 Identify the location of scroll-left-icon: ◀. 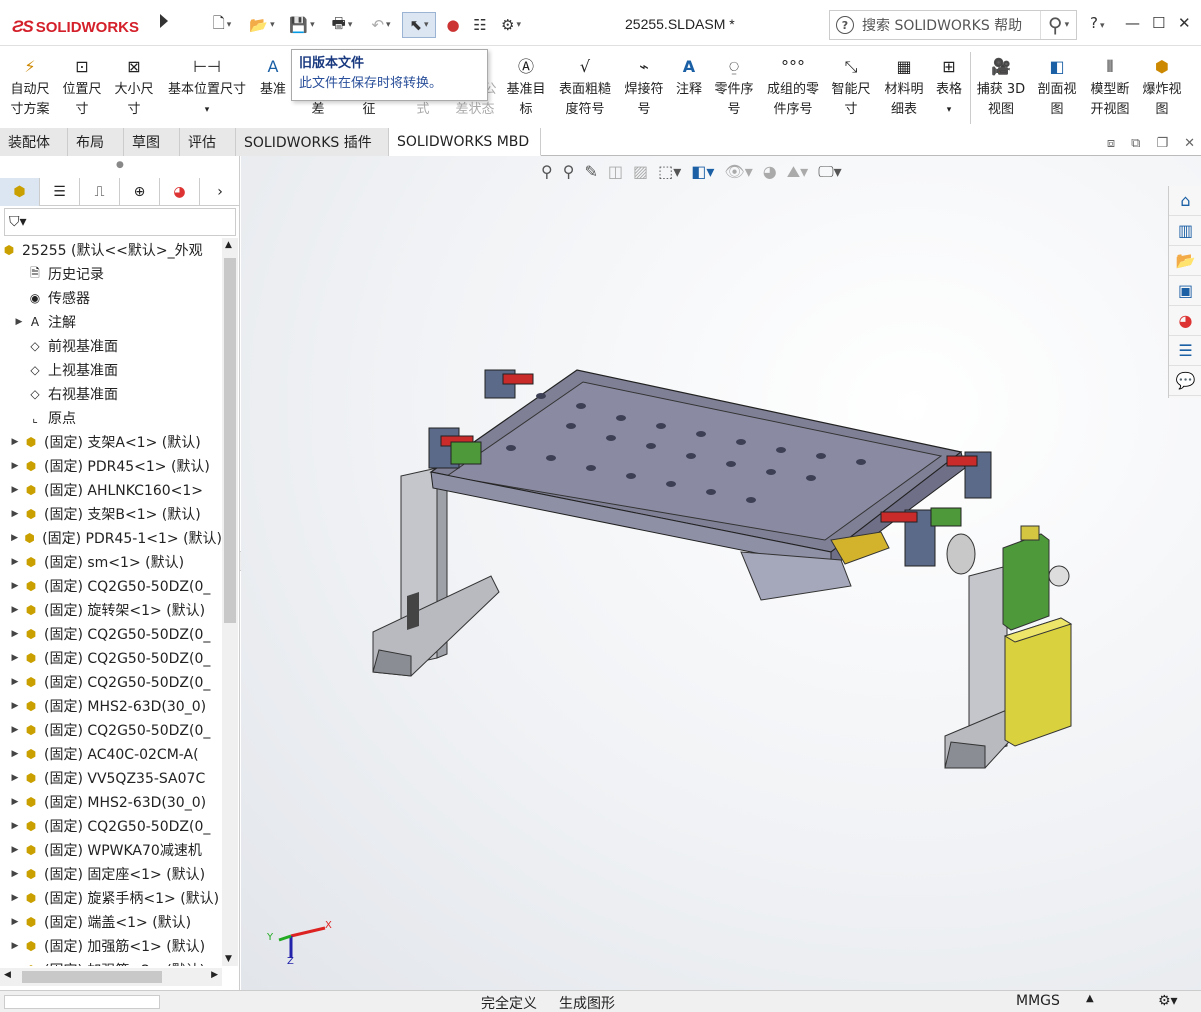
(7, 975).